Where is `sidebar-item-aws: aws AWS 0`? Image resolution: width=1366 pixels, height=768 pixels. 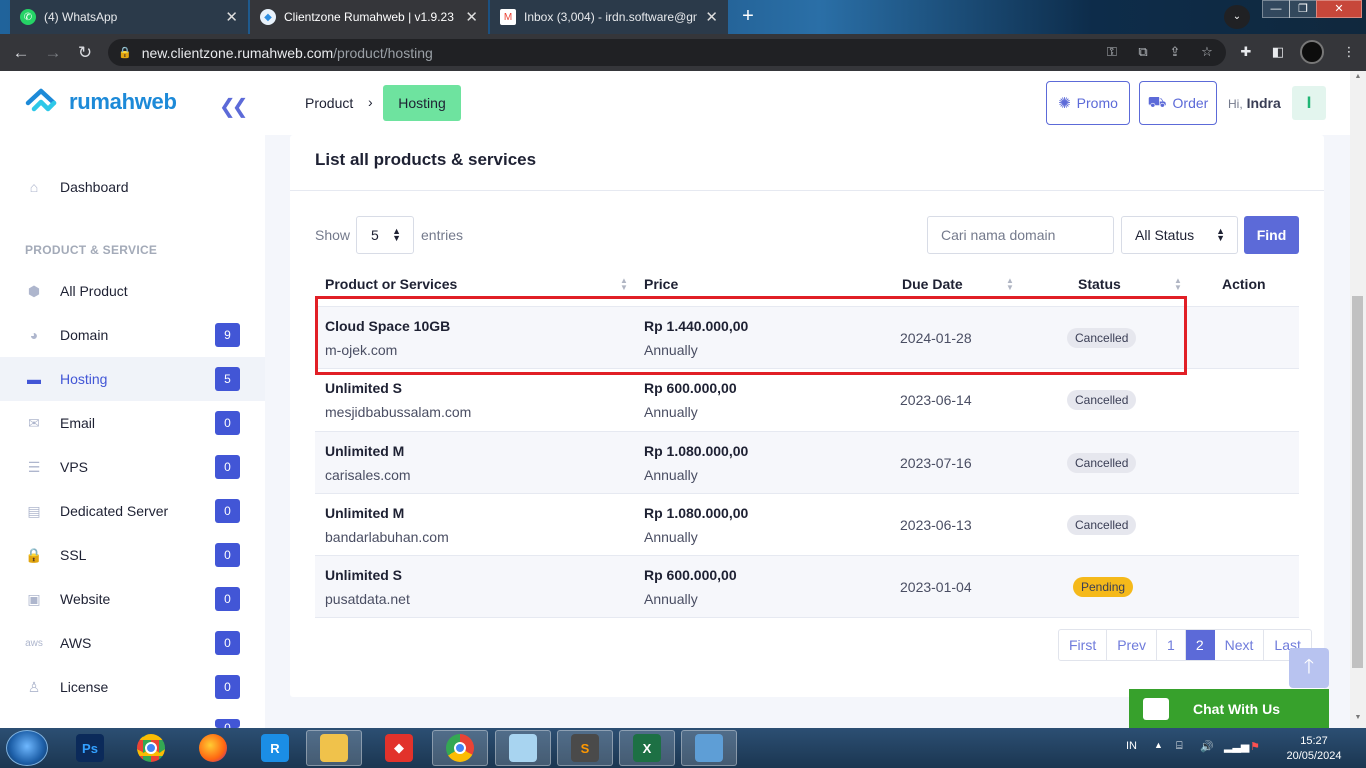 sidebar-item-aws: aws AWS 0 is located at coordinates (132, 643).